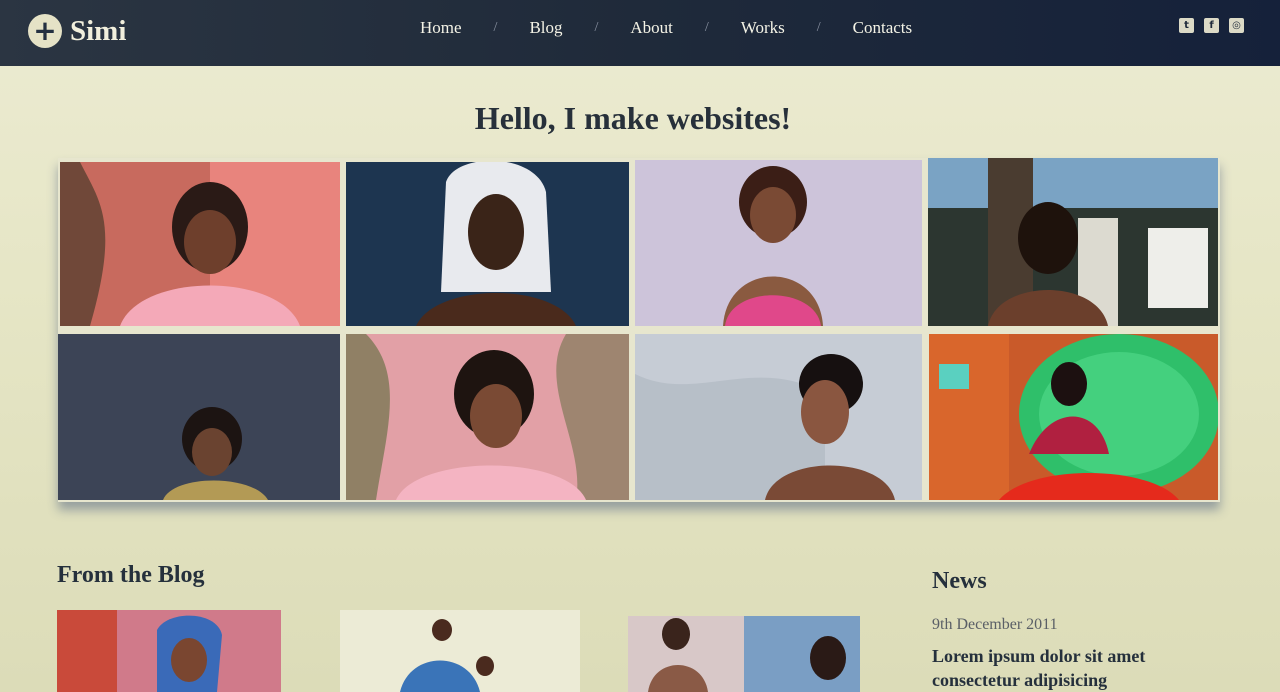 This screenshot has height=692, width=1280. Describe the element at coordinates (883, 28) in the screenshot. I see `nav-contacts: Contacts` at that location.